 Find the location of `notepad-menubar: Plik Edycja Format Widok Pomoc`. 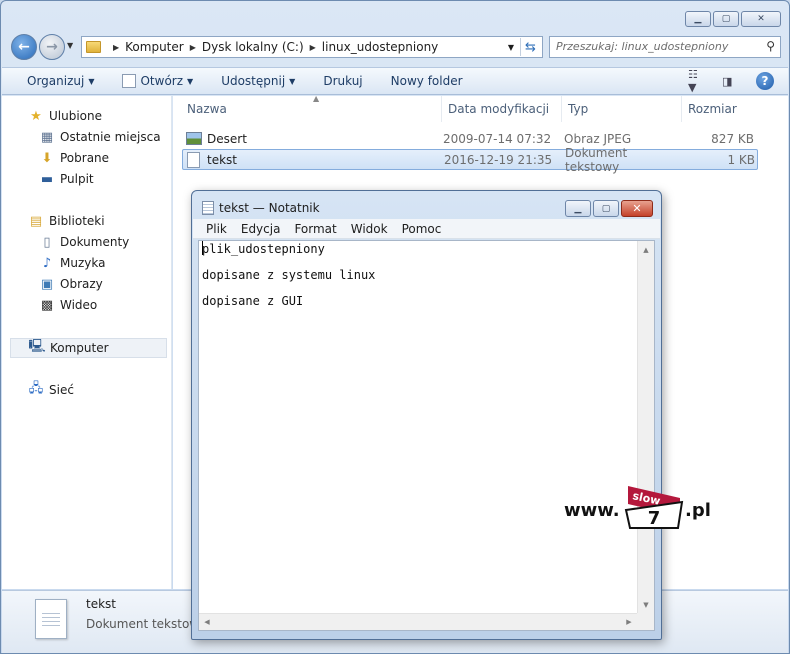

notepad-menubar: Plik Edycja Format Widok Pomoc is located at coordinates (426, 229).